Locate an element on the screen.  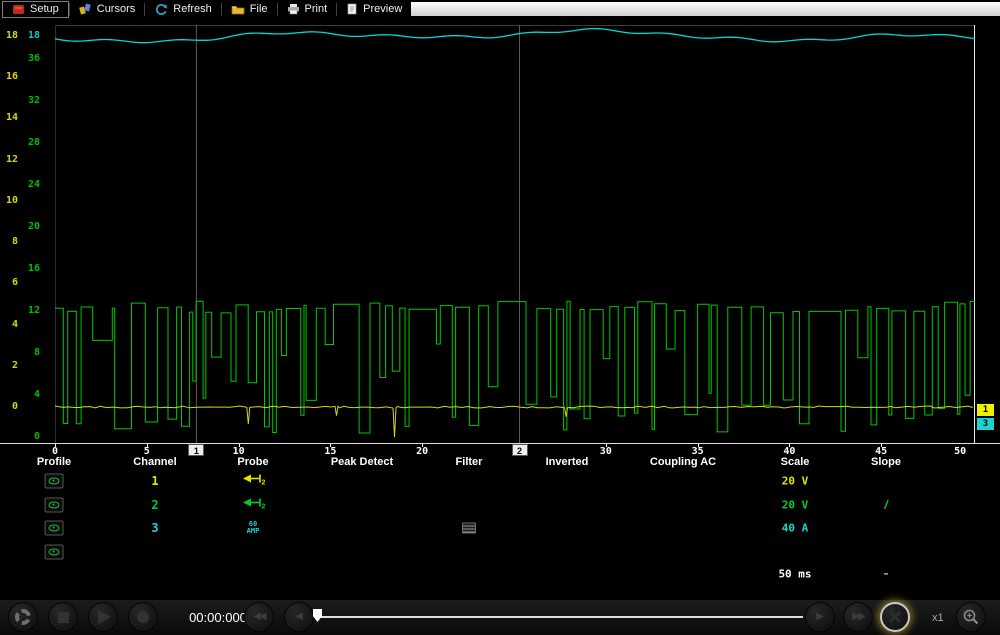
step-forward-button: ▶ is located at coordinates (820, 617).